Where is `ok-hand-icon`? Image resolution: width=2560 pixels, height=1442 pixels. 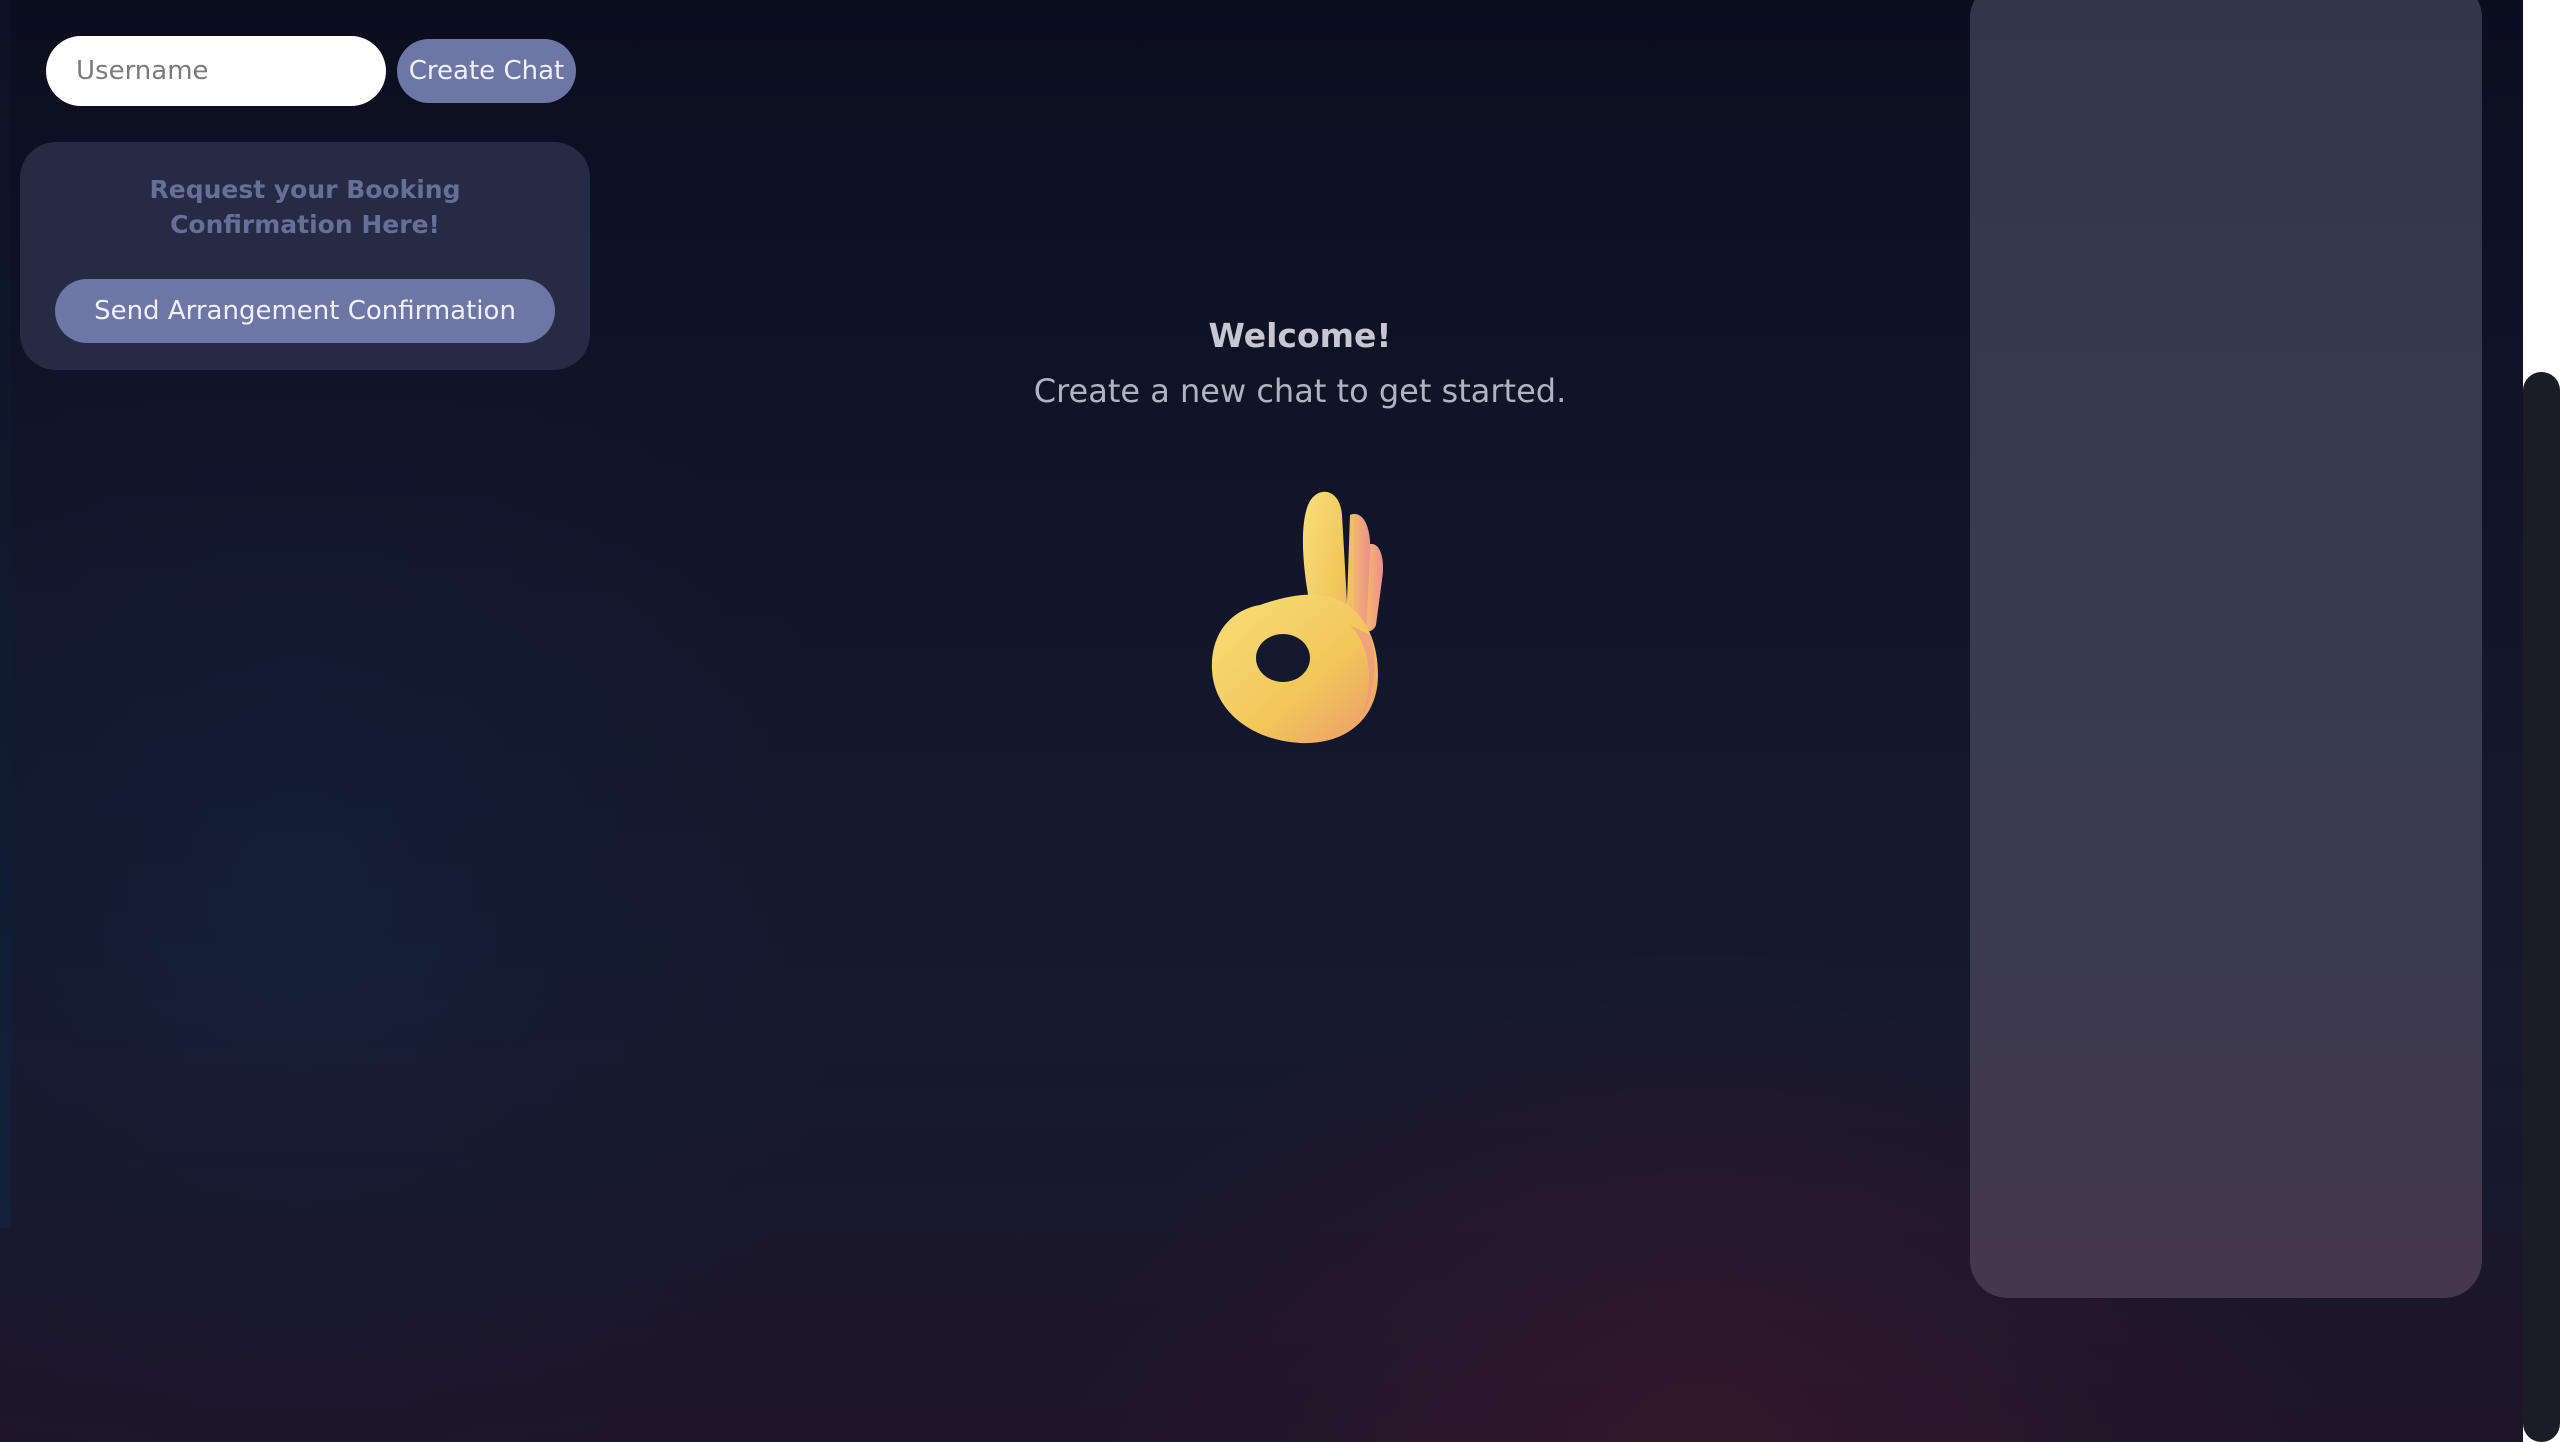
ok-hand-icon is located at coordinates (1297, 617).